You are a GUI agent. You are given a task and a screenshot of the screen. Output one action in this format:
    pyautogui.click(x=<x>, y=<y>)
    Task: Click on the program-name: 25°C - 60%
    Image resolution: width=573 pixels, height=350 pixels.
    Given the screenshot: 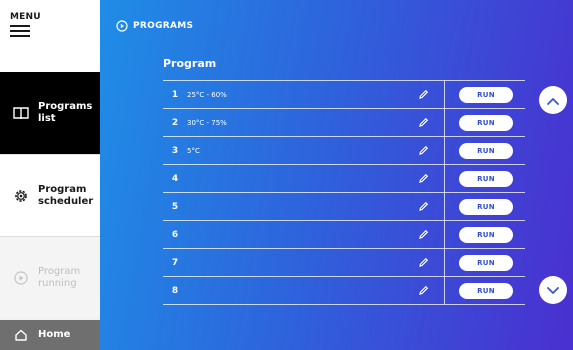 What is the action you would take?
    pyautogui.click(x=207, y=94)
    